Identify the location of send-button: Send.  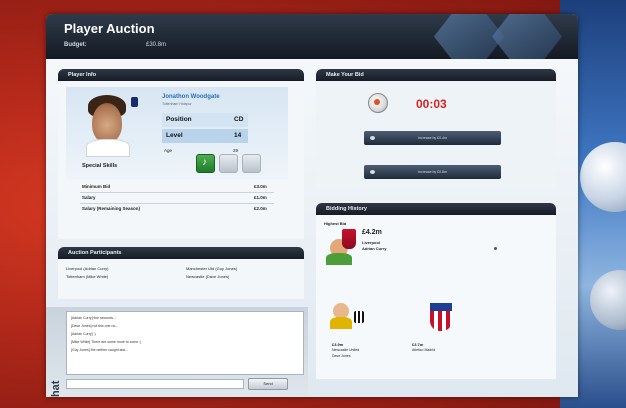
(268, 384).